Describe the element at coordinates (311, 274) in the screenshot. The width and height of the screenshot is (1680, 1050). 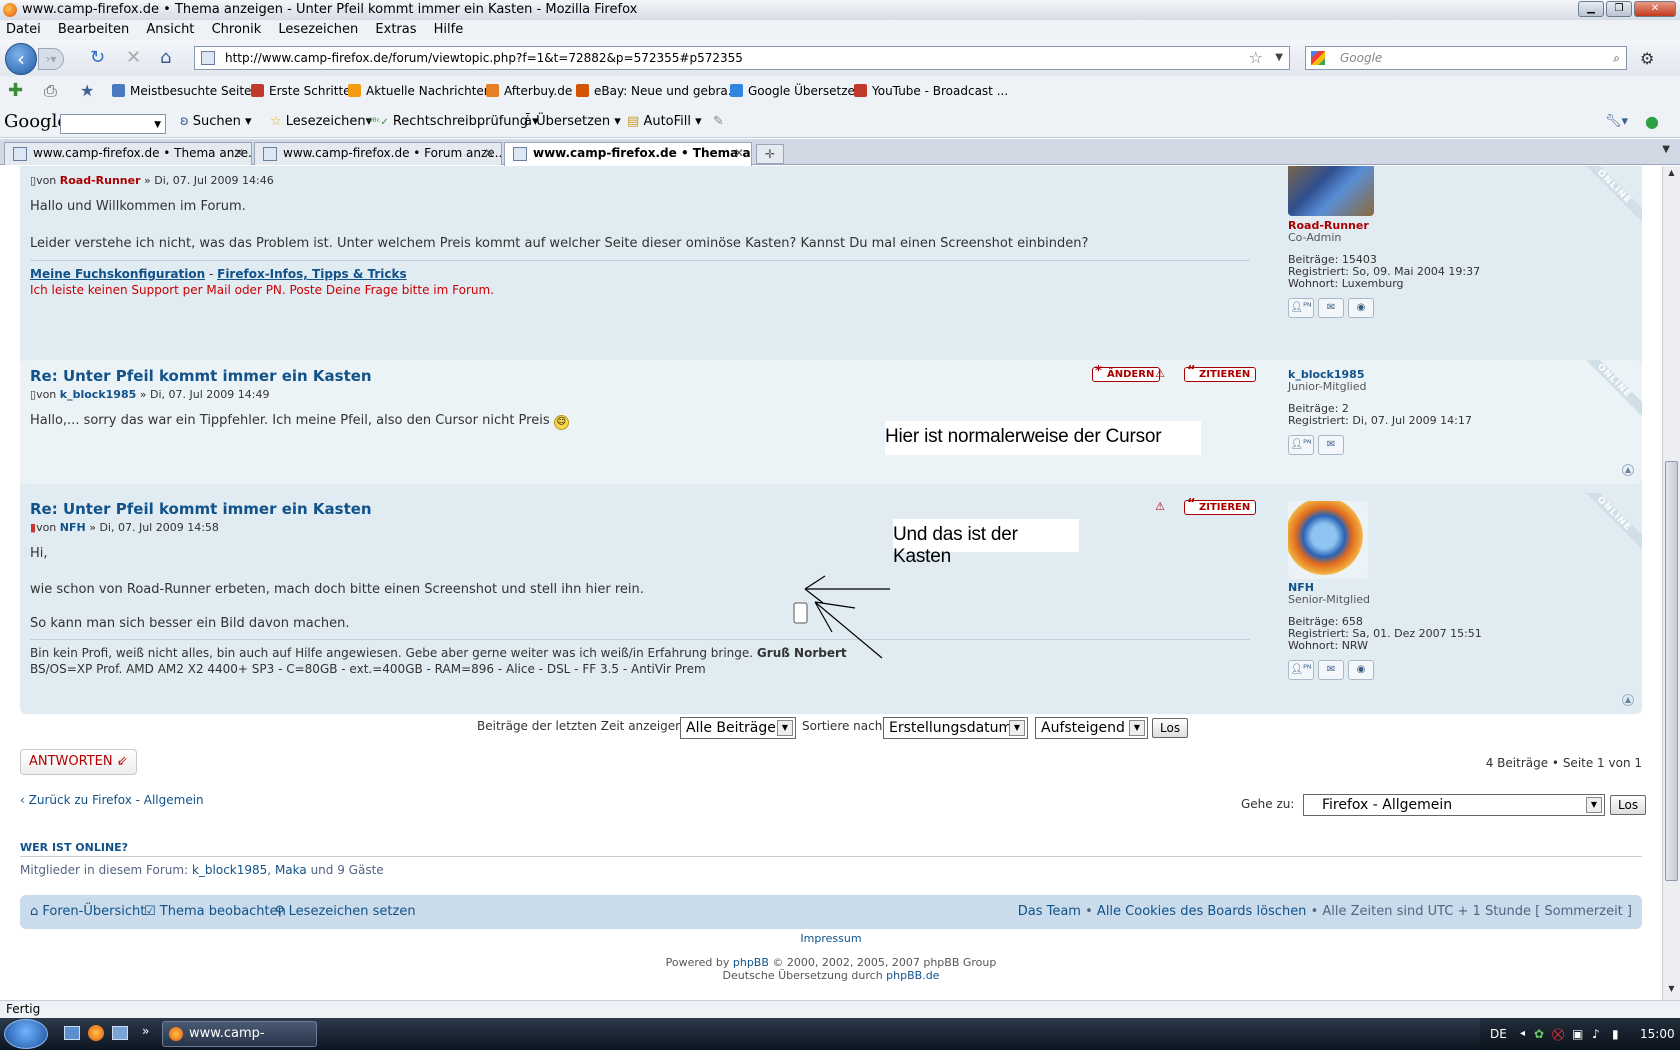
I see `sig-link-firefox-infos: Firefox-Infos, Tipps & Tricks` at that location.